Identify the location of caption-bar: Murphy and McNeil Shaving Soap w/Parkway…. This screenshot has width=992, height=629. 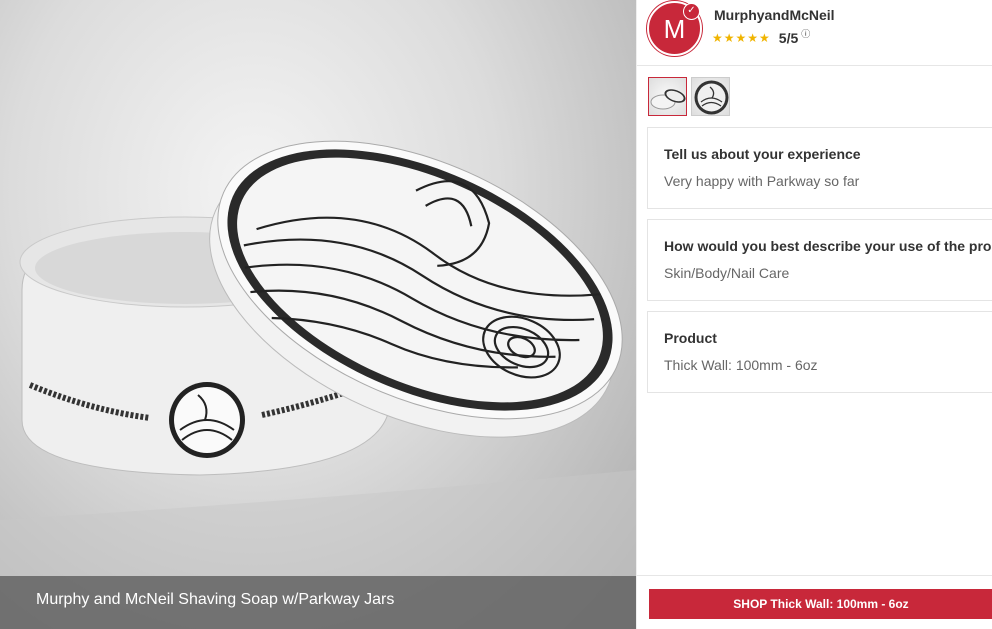
(318, 602).